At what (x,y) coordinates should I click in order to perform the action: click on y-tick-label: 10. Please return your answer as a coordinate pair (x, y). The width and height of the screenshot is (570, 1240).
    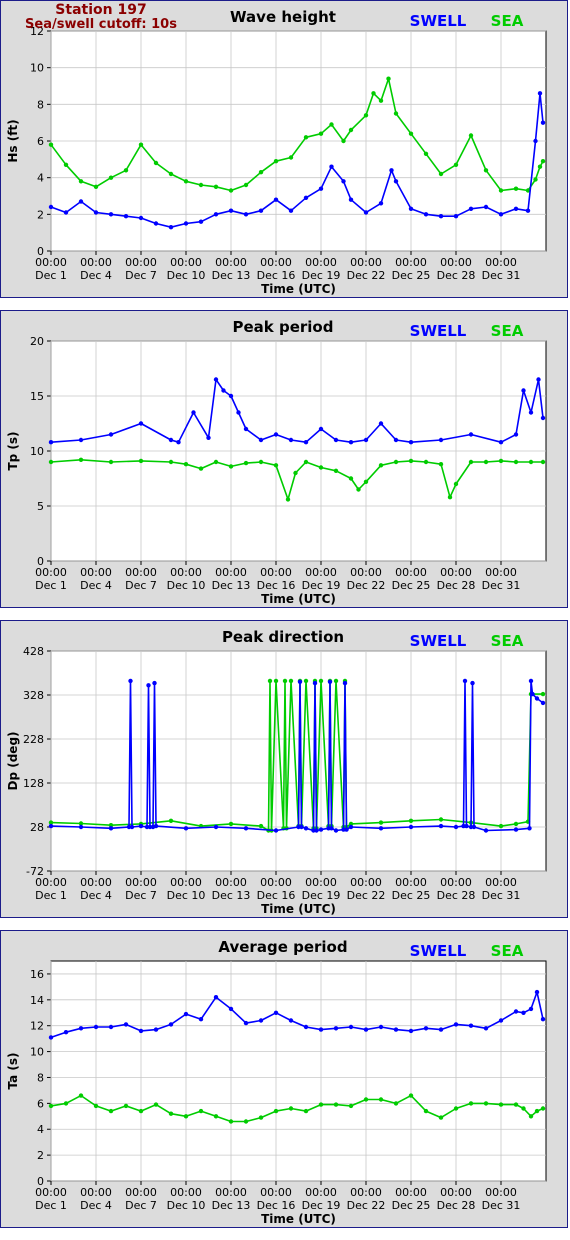
    Looking at the image, I should click on (37, 451).